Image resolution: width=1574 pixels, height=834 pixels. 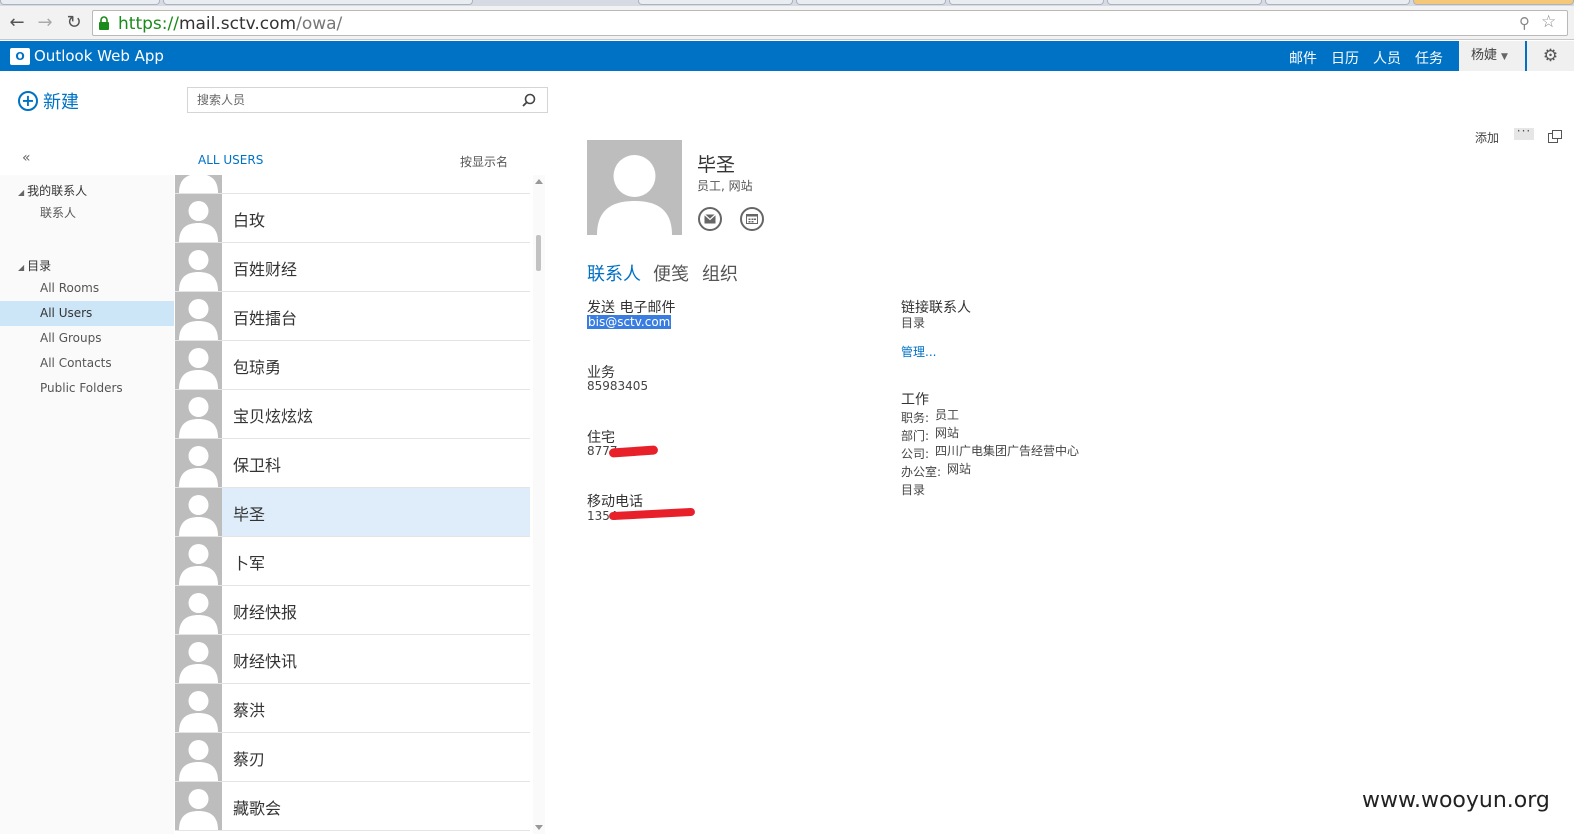 What do you see at coordinates (352, 218) in the screenshot?
I see `list-item: 白玫` at bounding box center [352, 218].